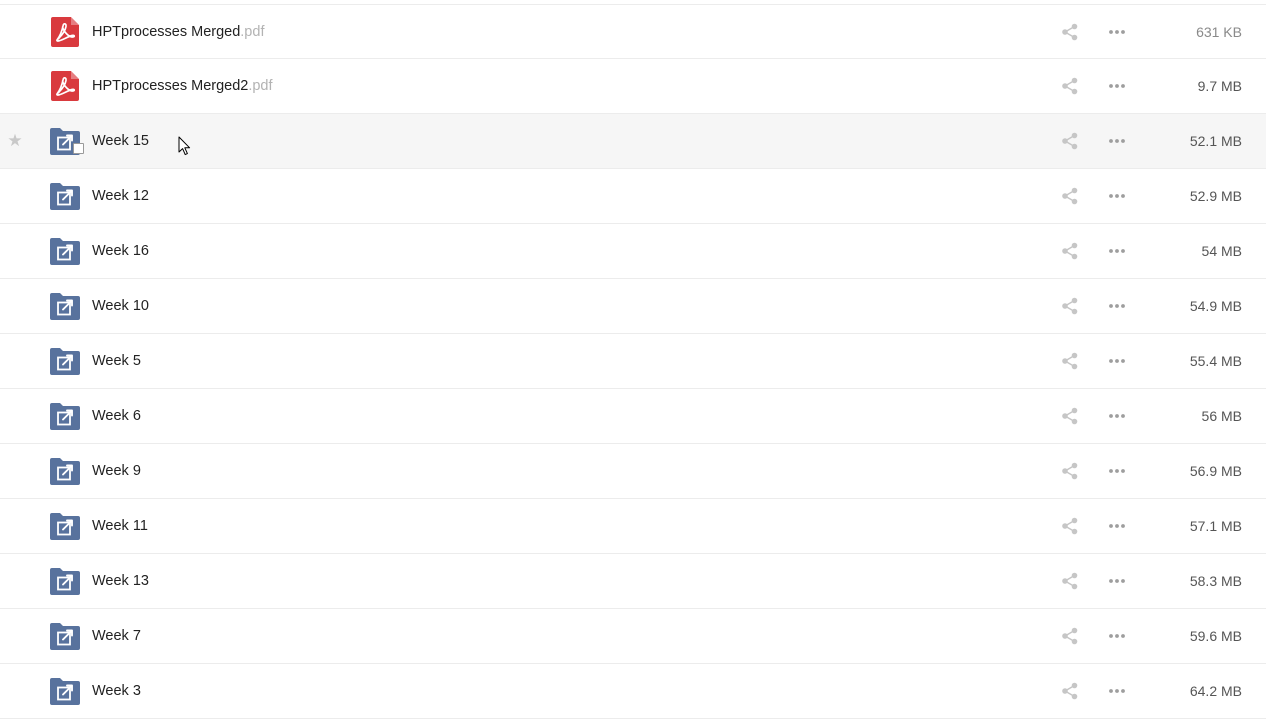  What do you see at coordinates (15, 141) in the screenshot?
I see `star-icon: ★` at bounding box center [15, 141].